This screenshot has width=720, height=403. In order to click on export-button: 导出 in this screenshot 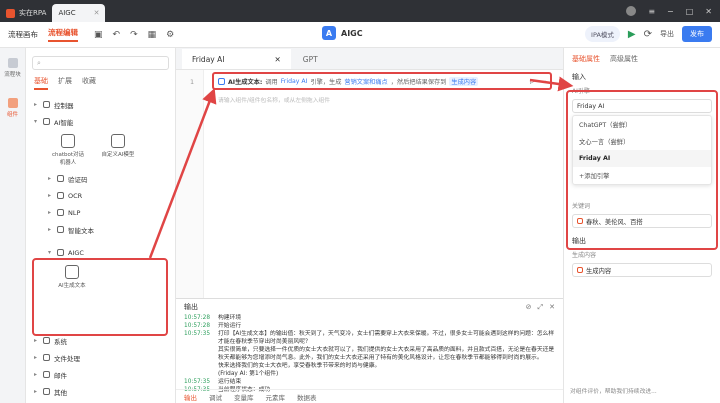, I will do `click(667, 34)`.